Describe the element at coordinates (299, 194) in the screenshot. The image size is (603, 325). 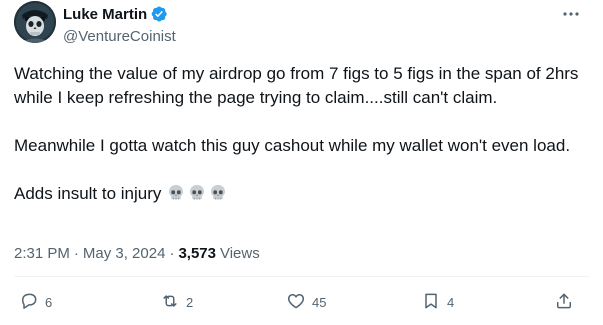
I see `tweet-paragraph-last: Adds insult to injury` at that location.